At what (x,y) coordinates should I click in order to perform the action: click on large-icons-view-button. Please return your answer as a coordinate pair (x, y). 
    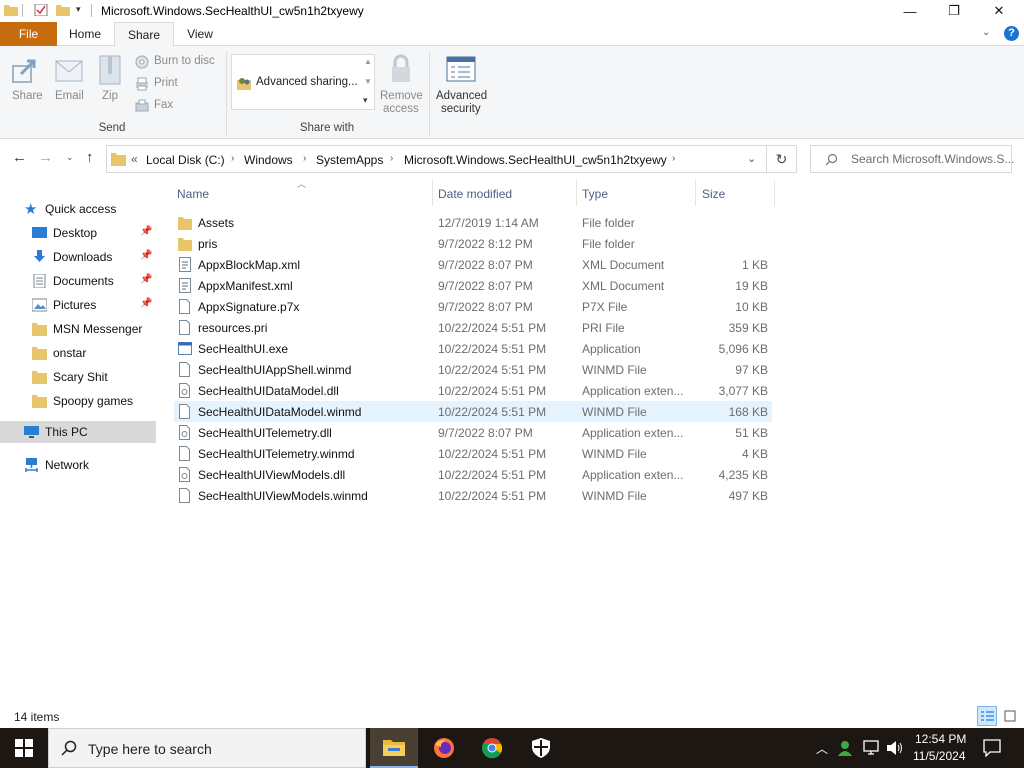
    Looking at the image, I should click on (1010, 716).